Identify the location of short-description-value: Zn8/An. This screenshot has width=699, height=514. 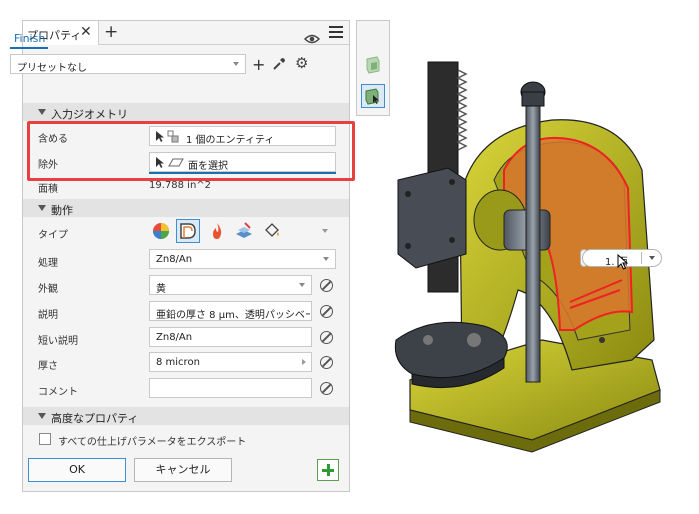
(174, 337).